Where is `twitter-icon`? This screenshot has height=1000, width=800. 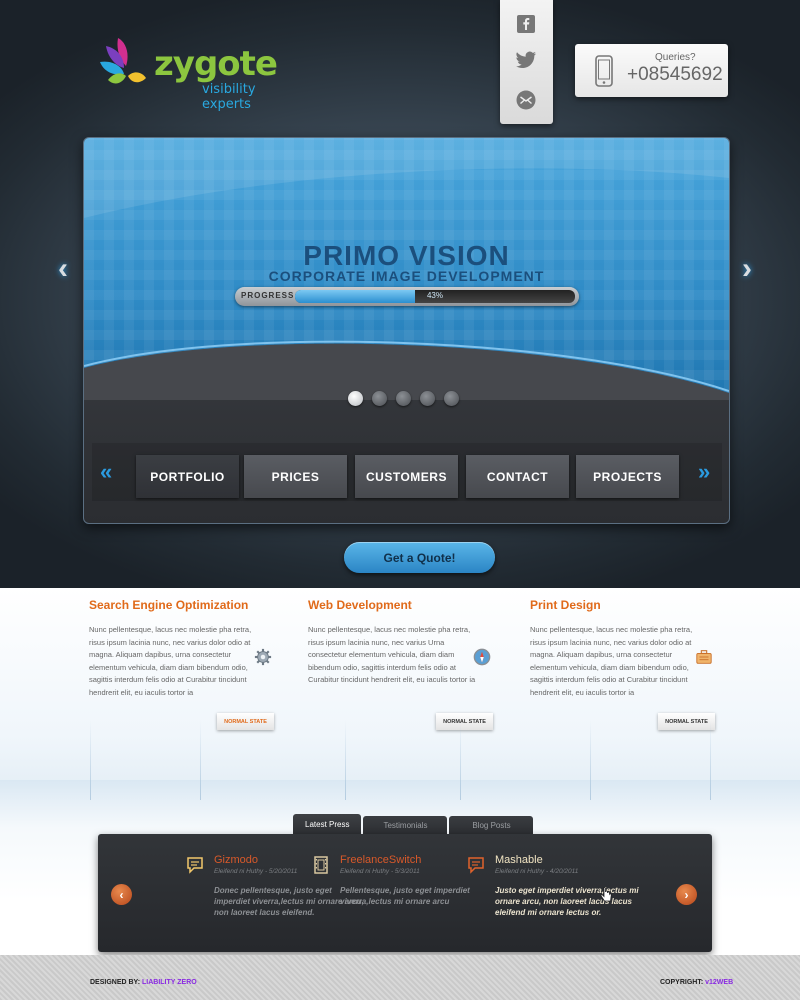
twitter-icon is located at coordinates (526, 60).